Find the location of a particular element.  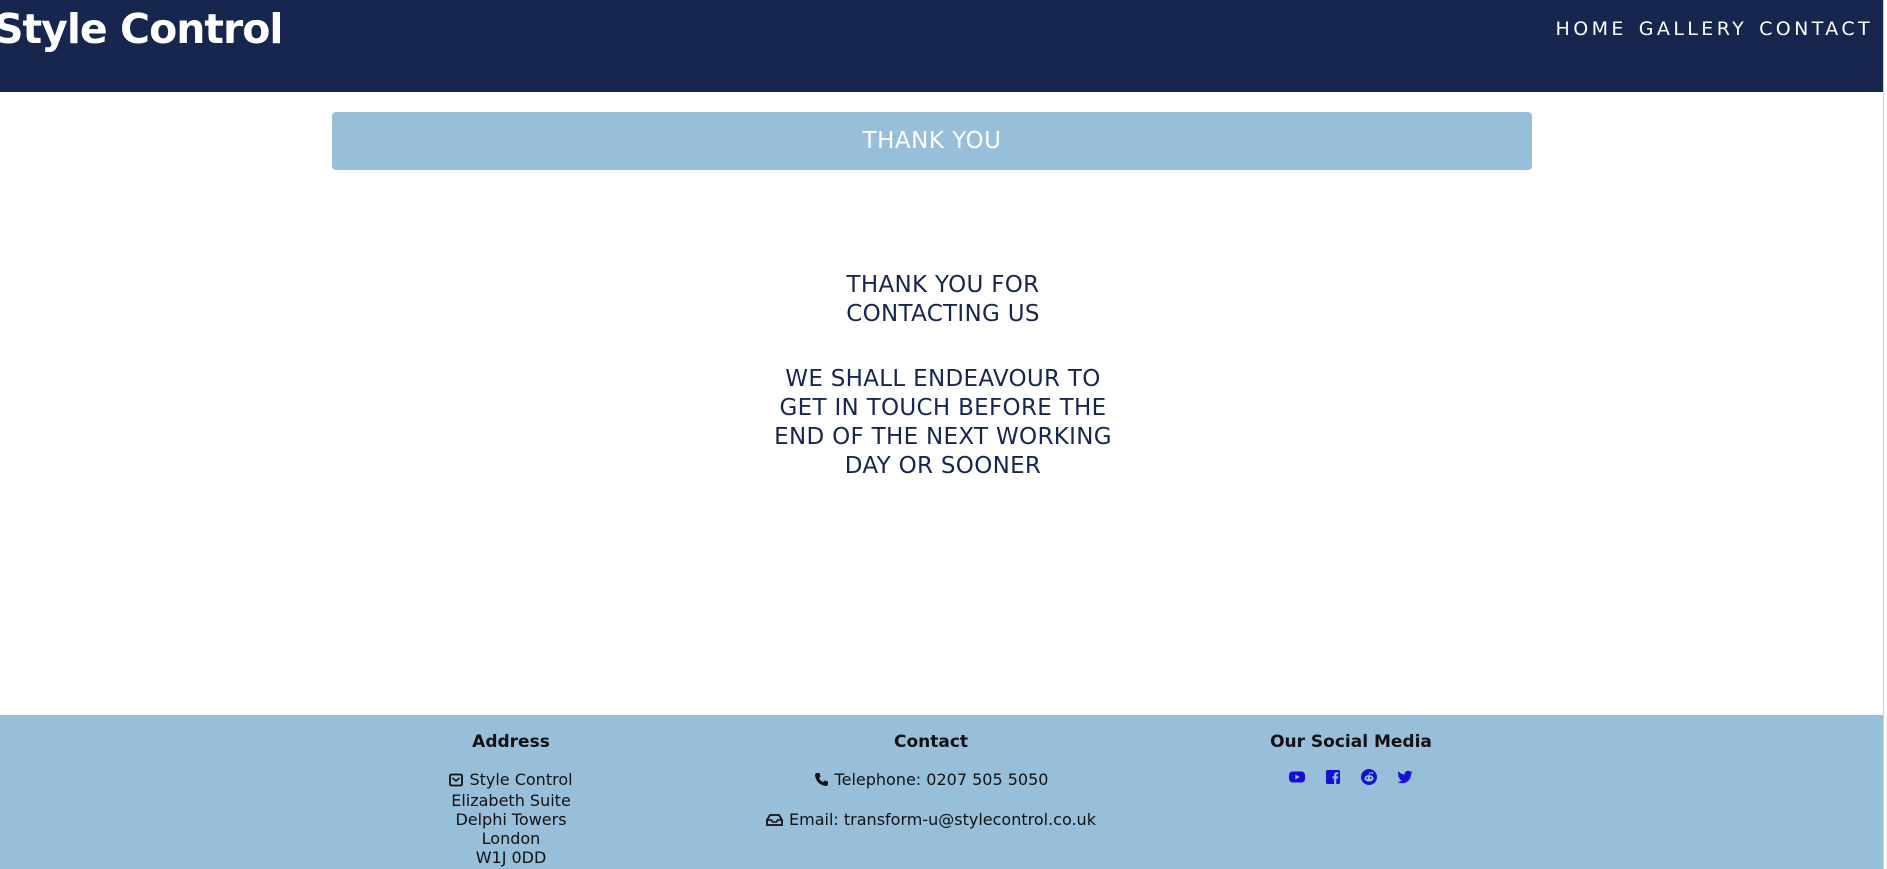

message-line: THANK YOU FOR is located at coordinates (943, 285).